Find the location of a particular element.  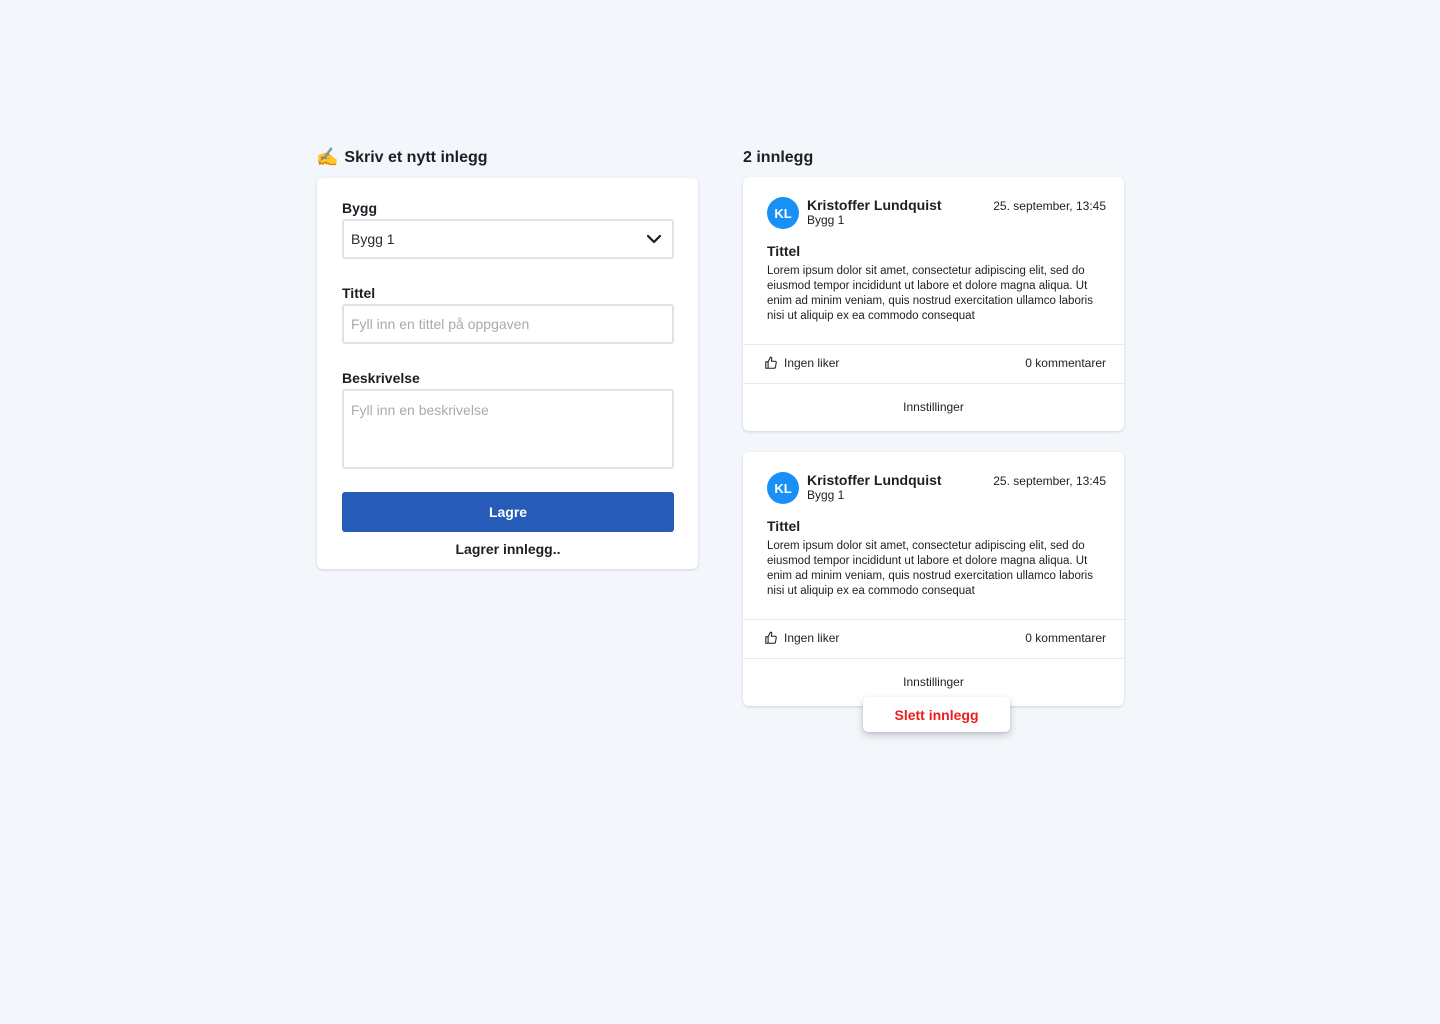

writing-hand-icon: ✍️ is located at coordinates (327, 157).